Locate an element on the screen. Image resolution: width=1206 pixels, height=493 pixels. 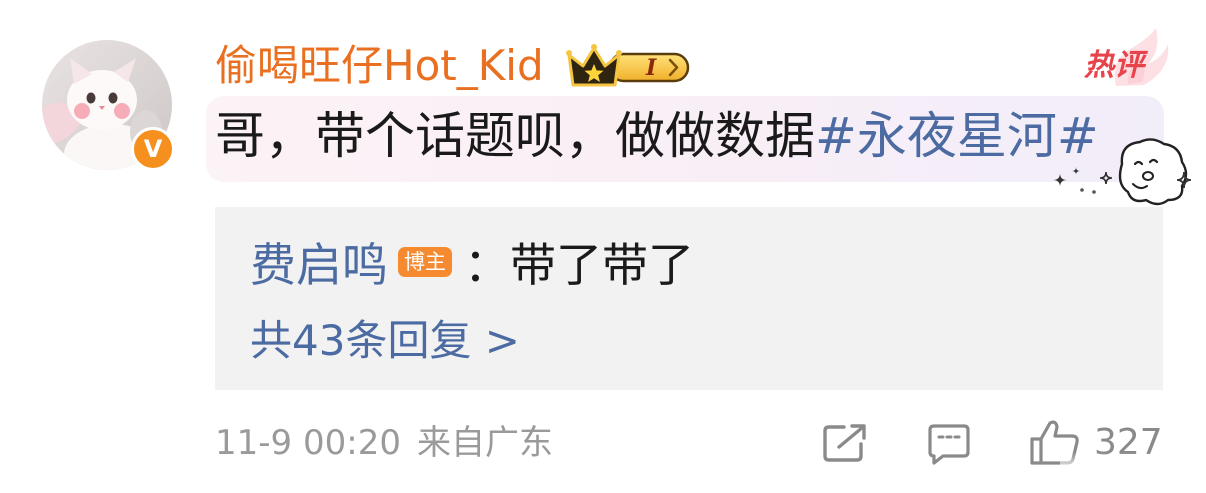
user-level-badge: I is located at coordinates (629, 66).